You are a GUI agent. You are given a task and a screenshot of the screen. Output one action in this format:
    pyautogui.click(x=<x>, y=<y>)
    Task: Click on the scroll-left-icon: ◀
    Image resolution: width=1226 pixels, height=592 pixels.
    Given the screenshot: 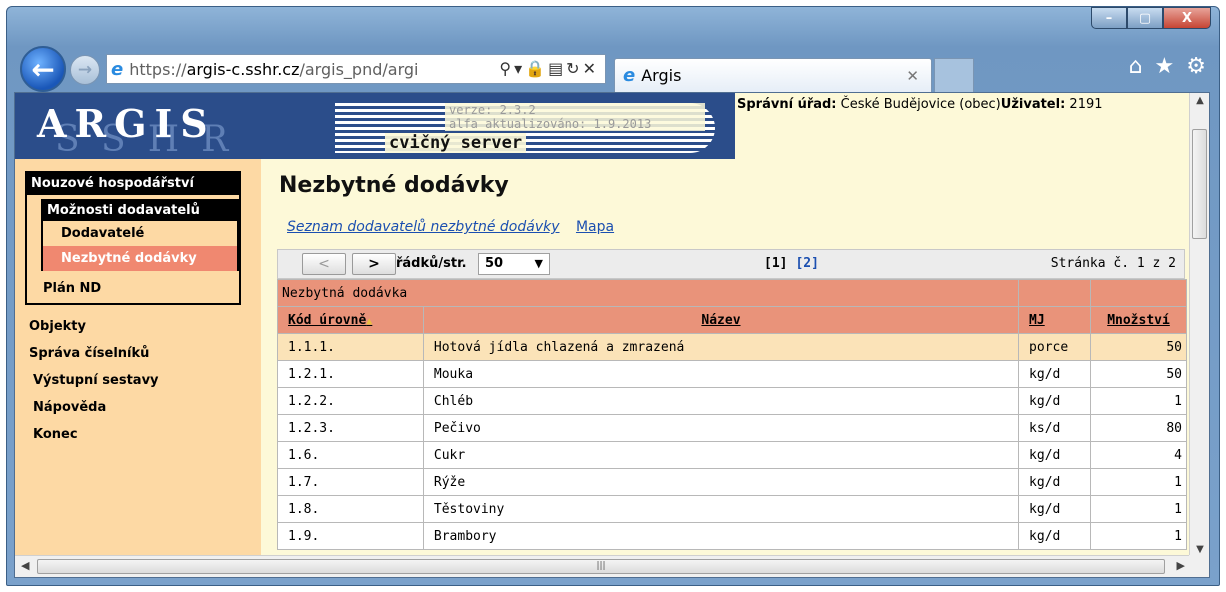 What is the action you would take?
    pyautogui.click(x=25, y=565)
    